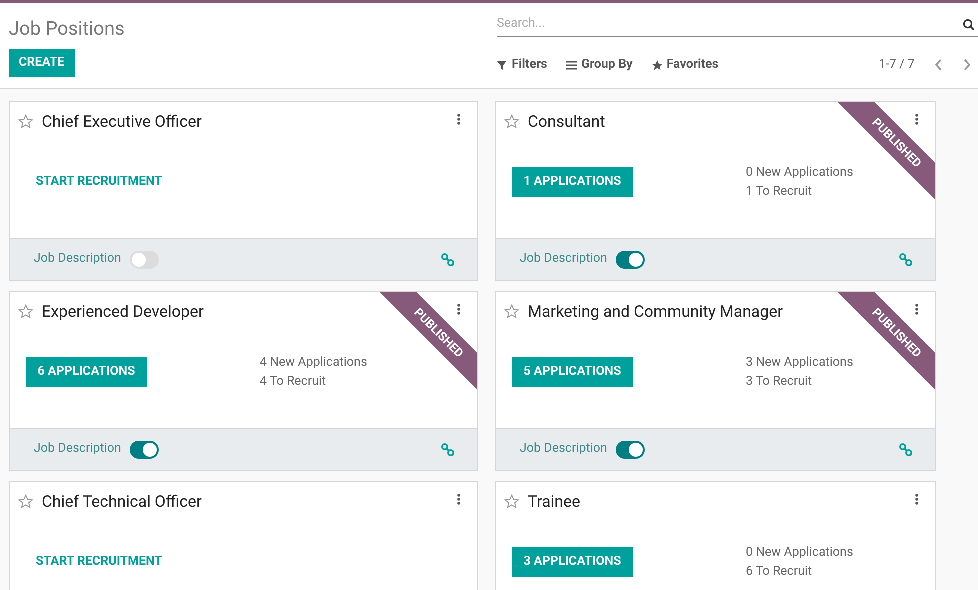  Describe the element at coordinates (685, 65) in the screenshot. I see `favorites-button: Favorites` at that location.